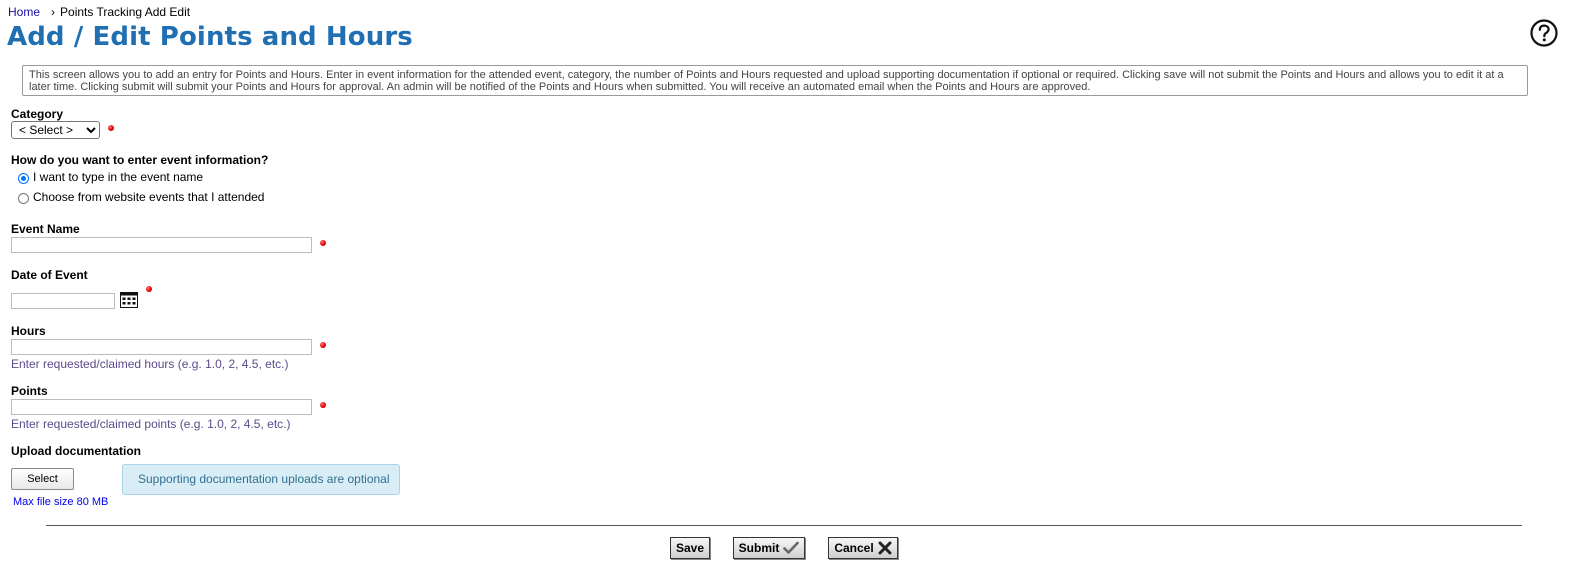 This screenshot has height=583, width=1594. What do you see at coordinates (161, 347) in the screenshot?
I see `hours-input` at bounding box center [161, 347].